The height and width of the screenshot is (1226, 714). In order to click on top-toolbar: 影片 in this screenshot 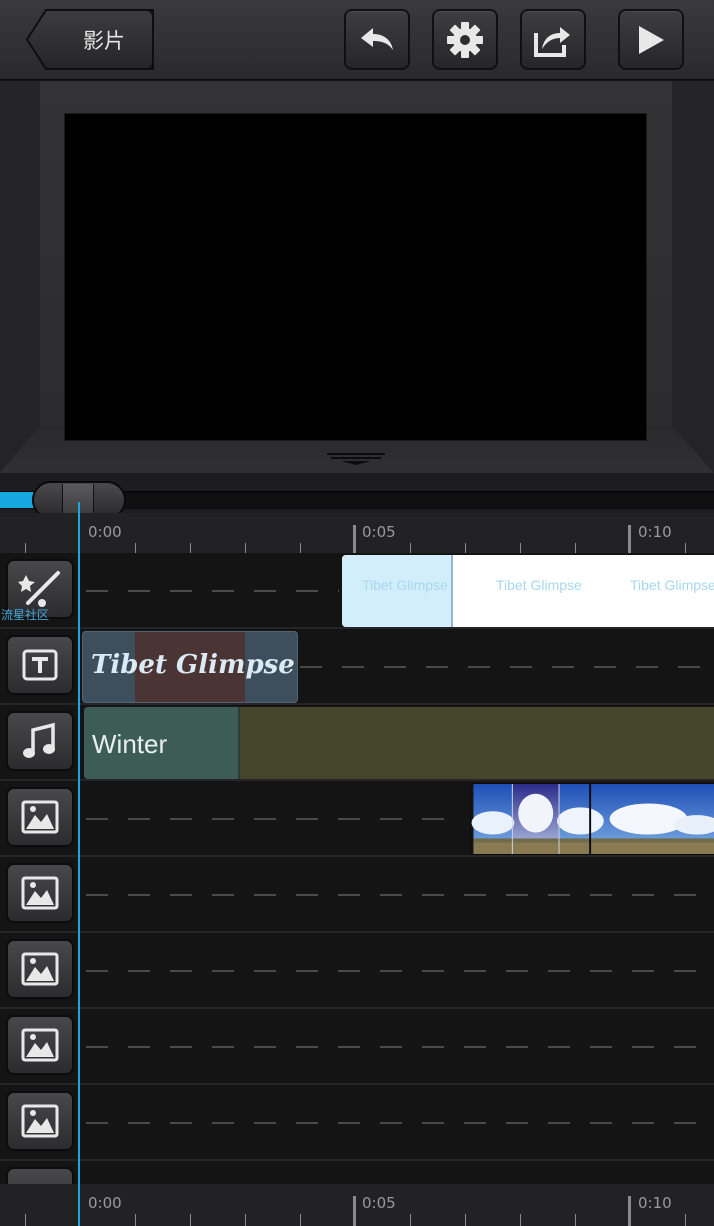, I will do `click(357, 40)`.